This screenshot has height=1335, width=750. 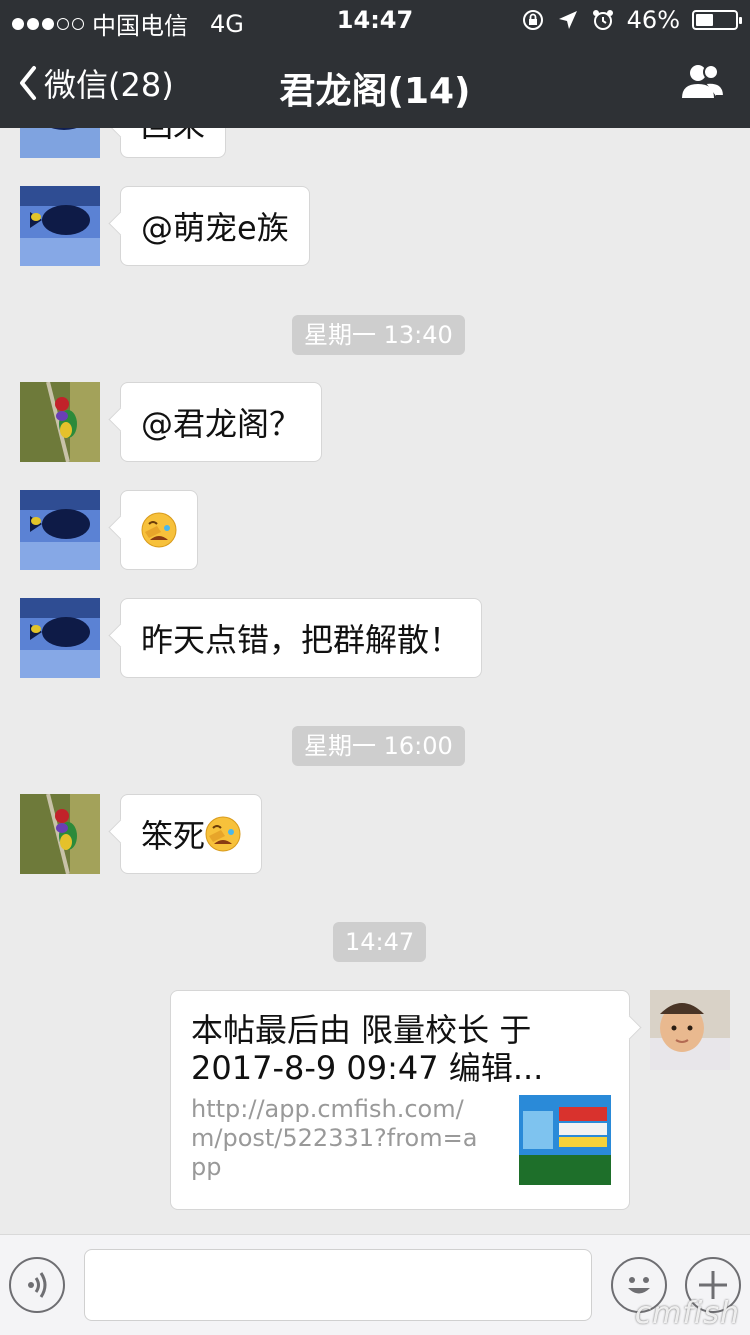 What do you see at coordinates (375, 91) in the screenshot?
I see `chat-title: 君龙阁(14)` at bounding box center [375, 91].